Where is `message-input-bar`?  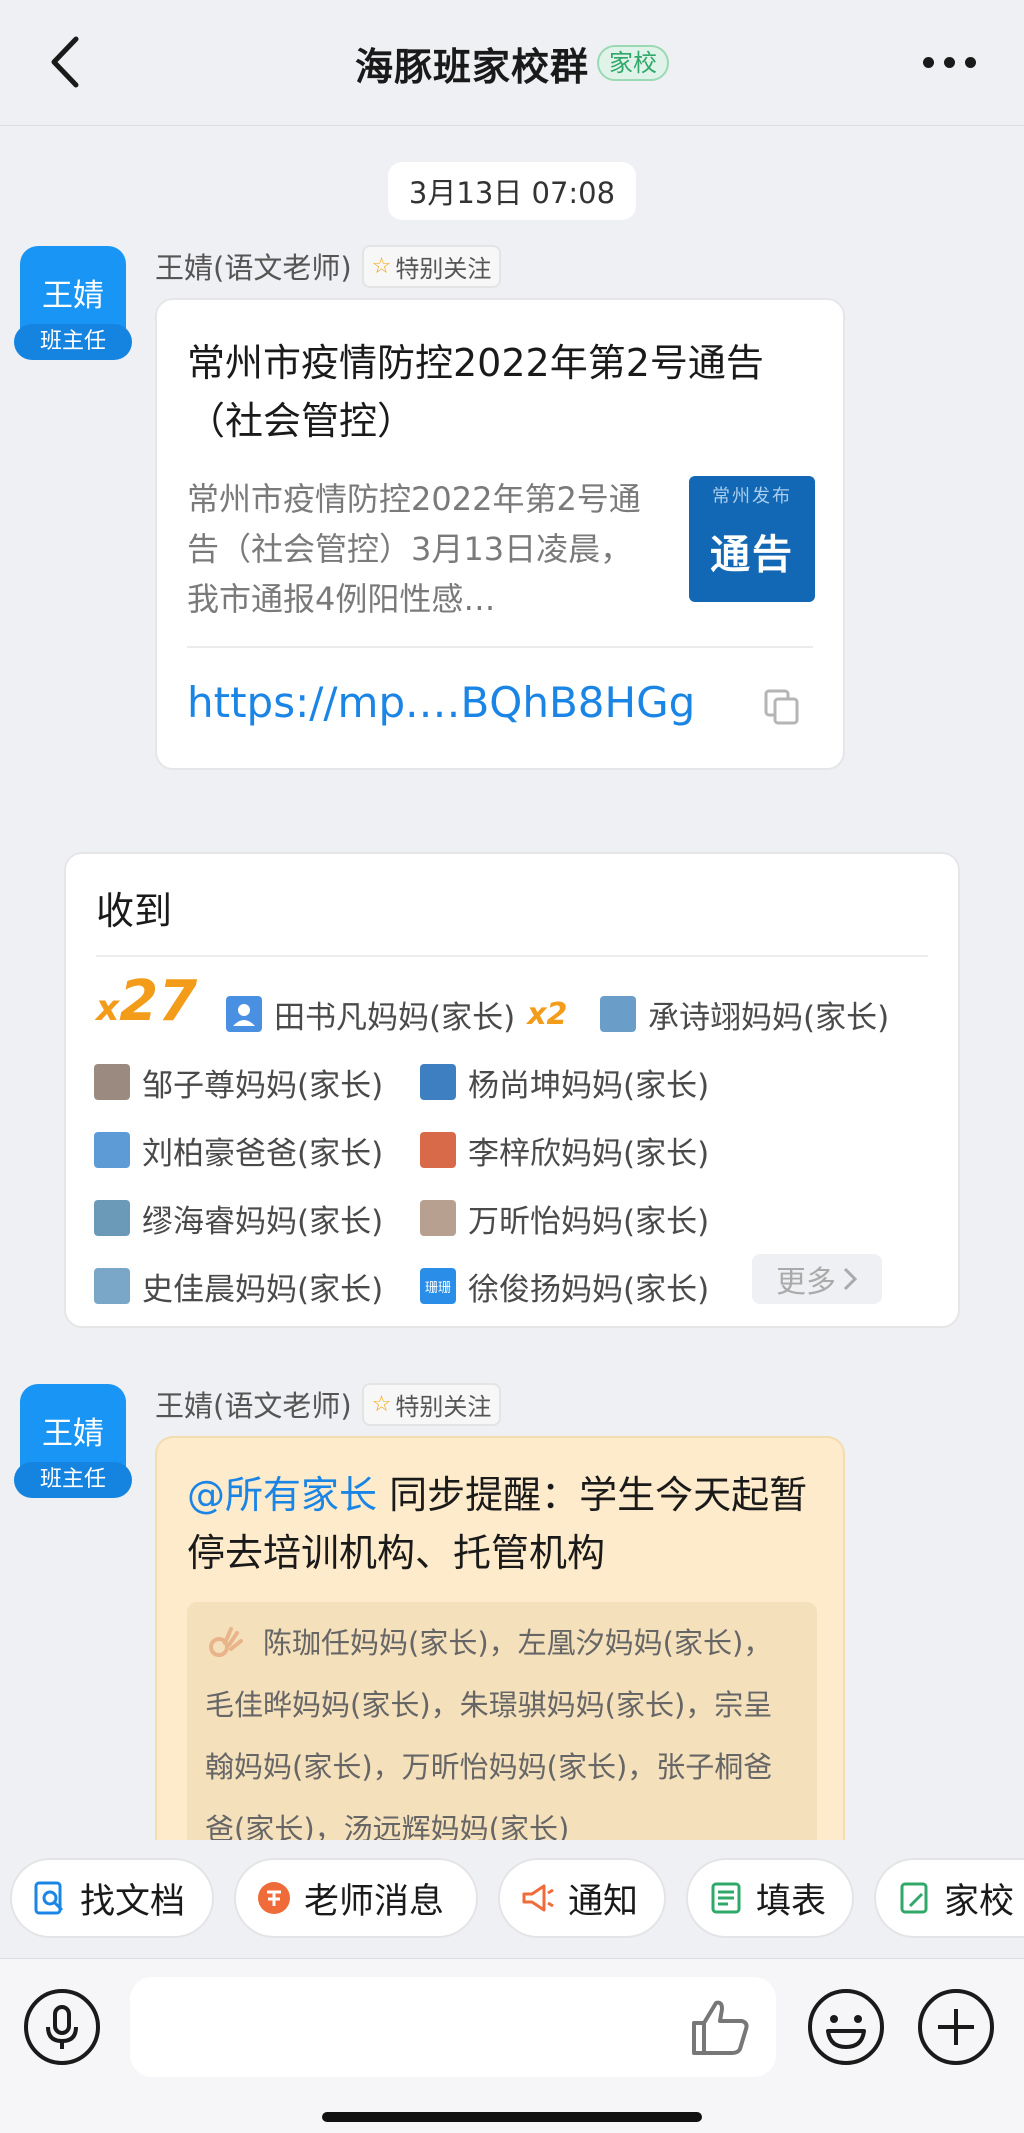
message-input-bar is located at coordinates (512, 2045).